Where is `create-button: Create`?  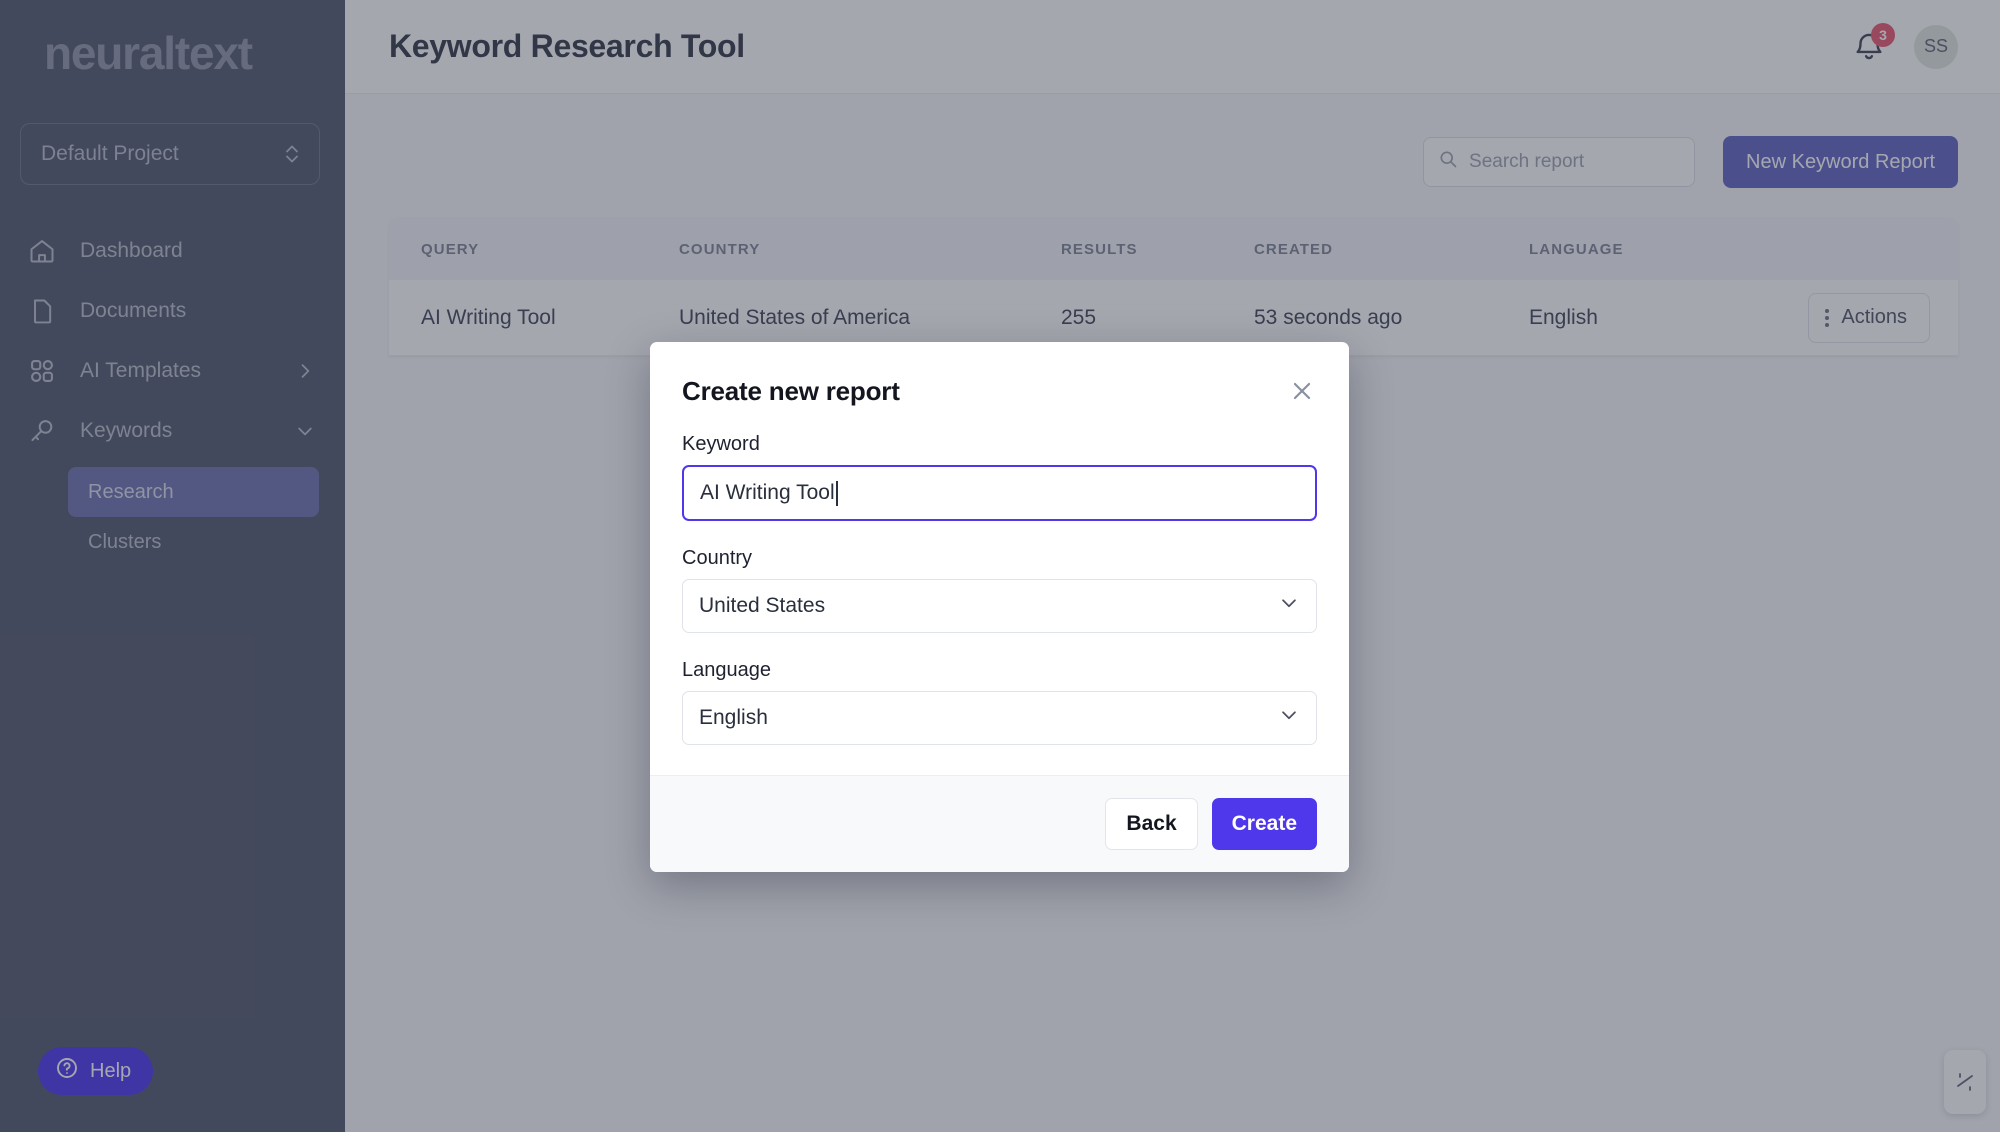
create-button: Create is located at coordinates (1264, 824).